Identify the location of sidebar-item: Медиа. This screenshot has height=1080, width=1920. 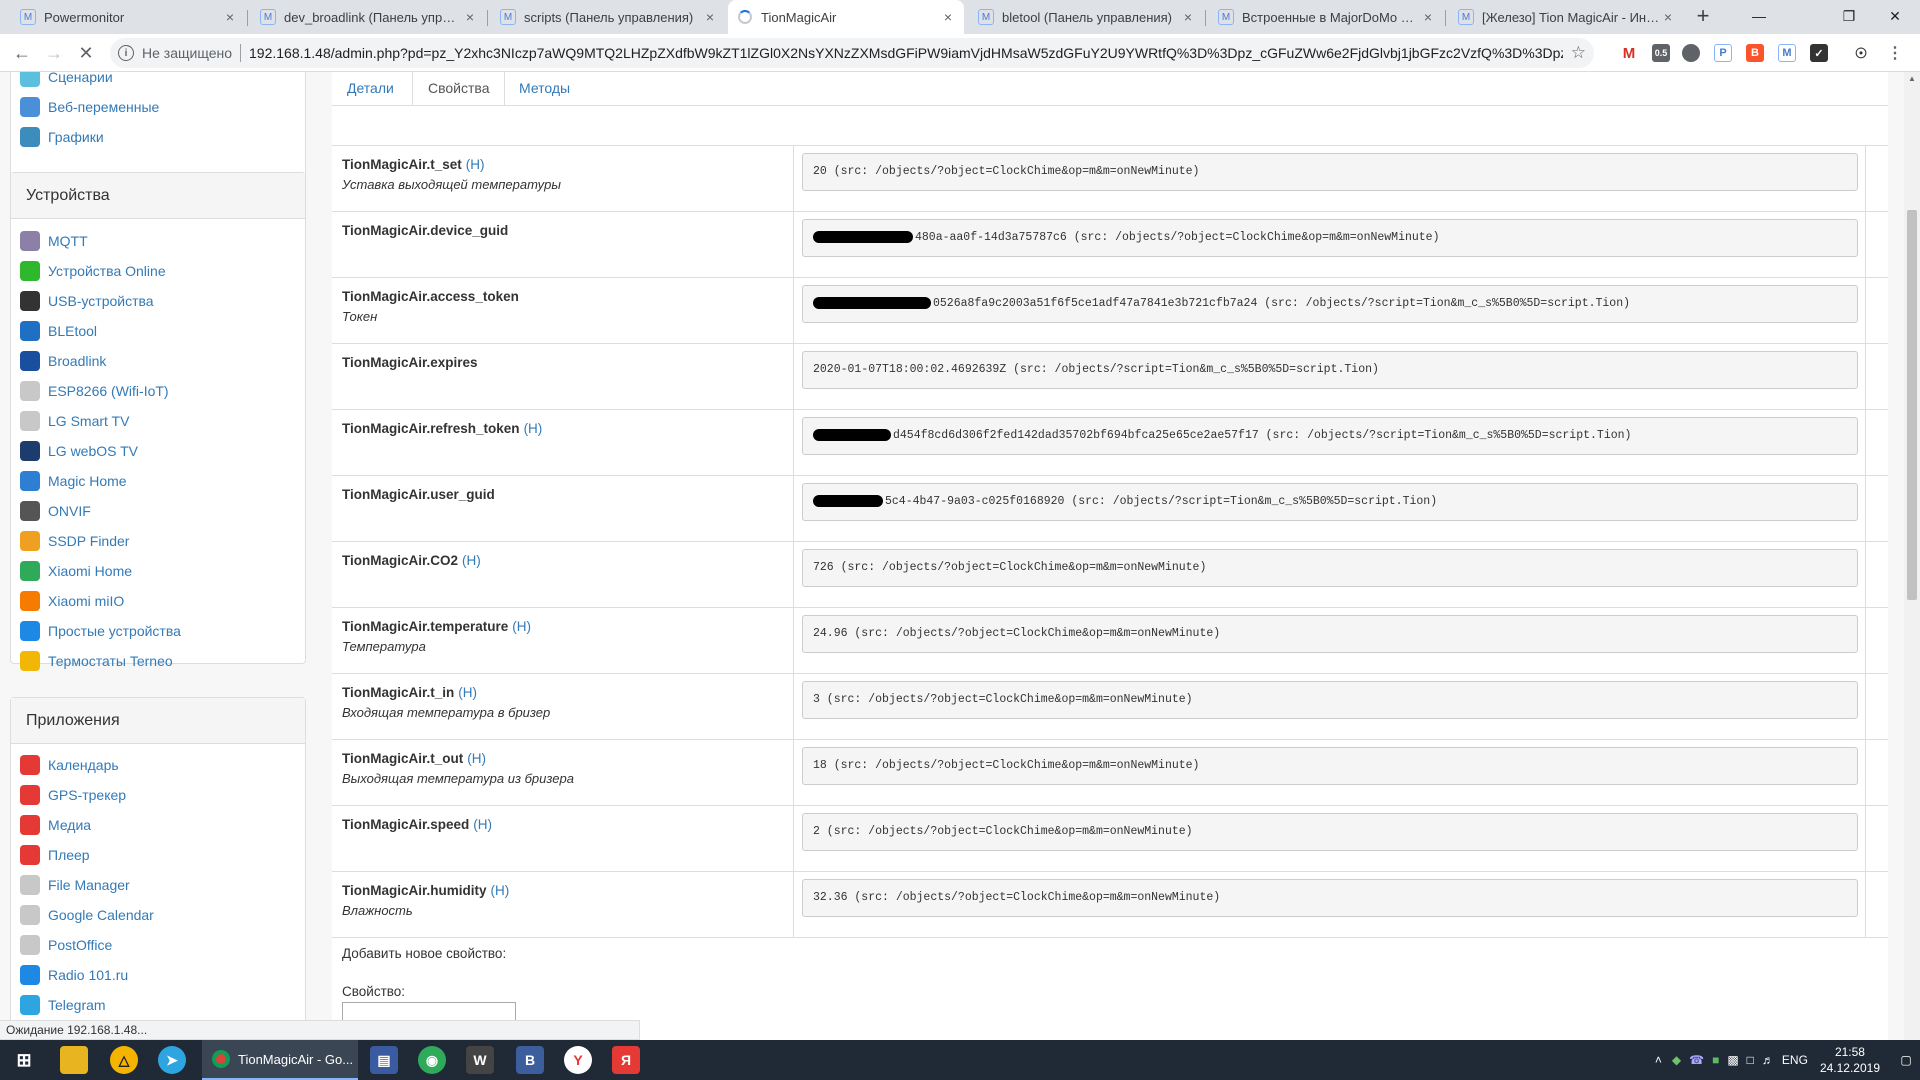
(55, 825).